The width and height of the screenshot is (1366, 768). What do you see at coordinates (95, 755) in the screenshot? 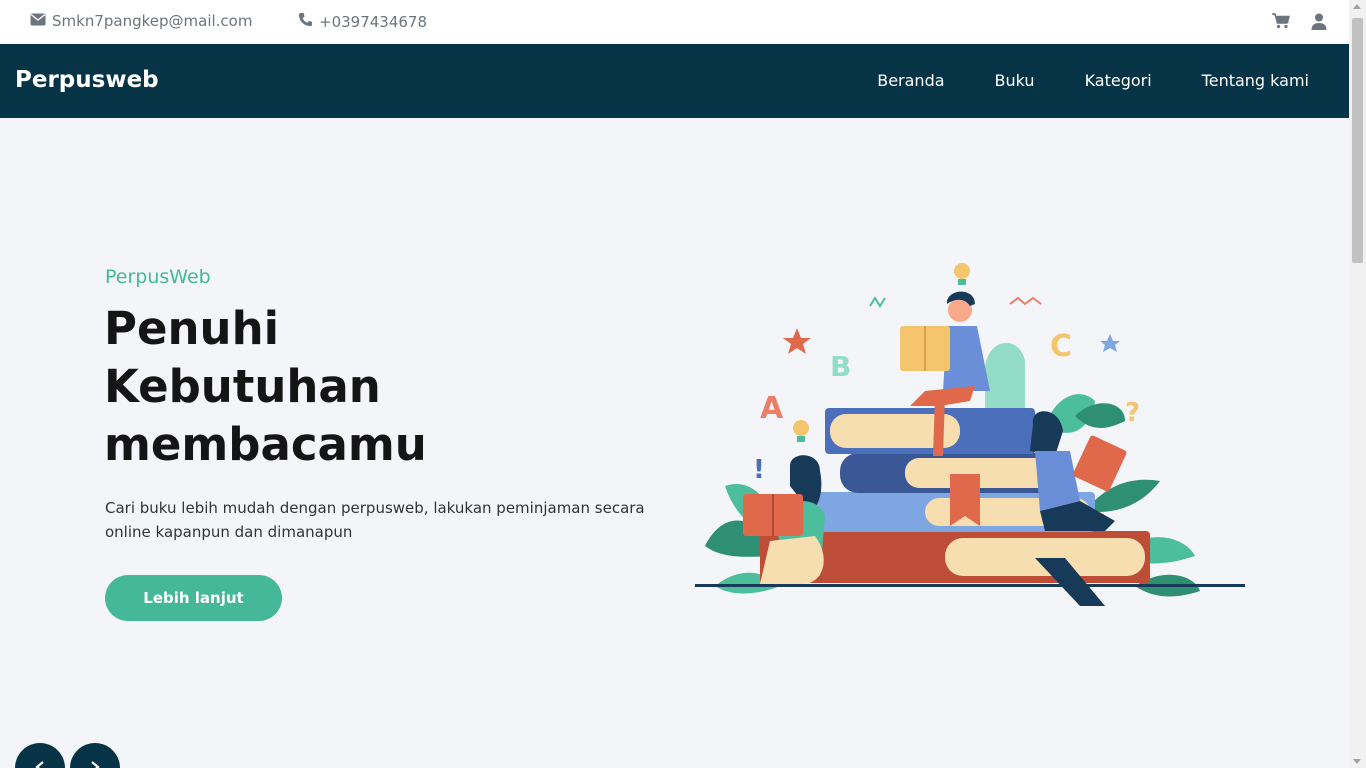
I see `carousel-next-button` at bounding box center [95, 755].